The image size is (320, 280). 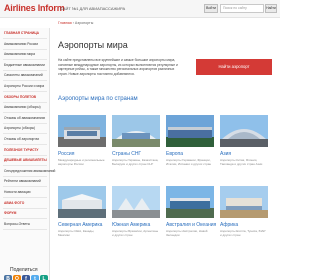 I want to click on share-title: Поделиться, so click(x=24, y=270).